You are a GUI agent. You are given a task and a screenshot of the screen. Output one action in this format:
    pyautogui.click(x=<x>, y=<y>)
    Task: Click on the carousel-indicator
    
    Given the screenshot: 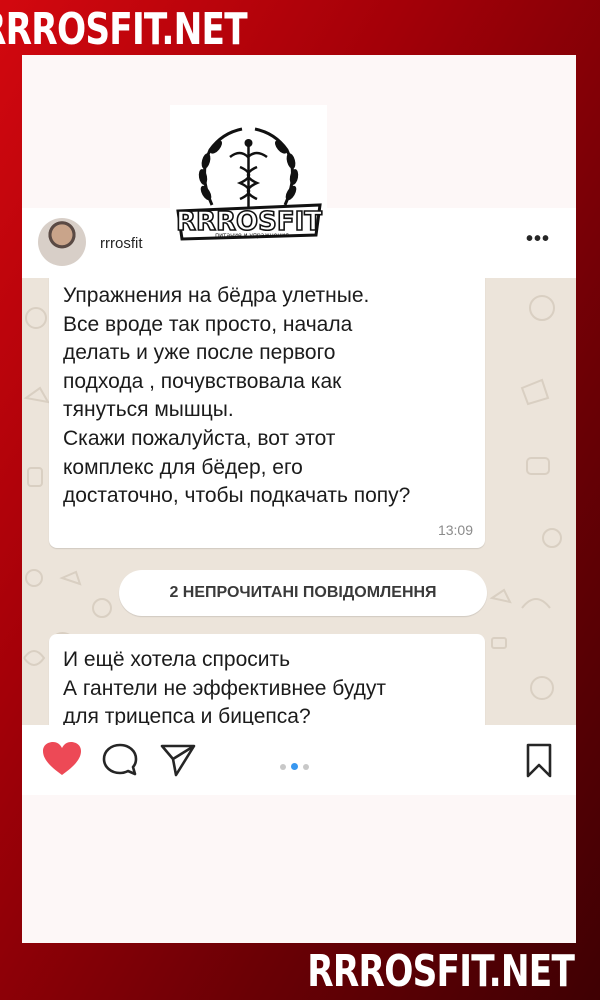 What is the action you would take?
    pyautogui.click(x=297, y=766)
    